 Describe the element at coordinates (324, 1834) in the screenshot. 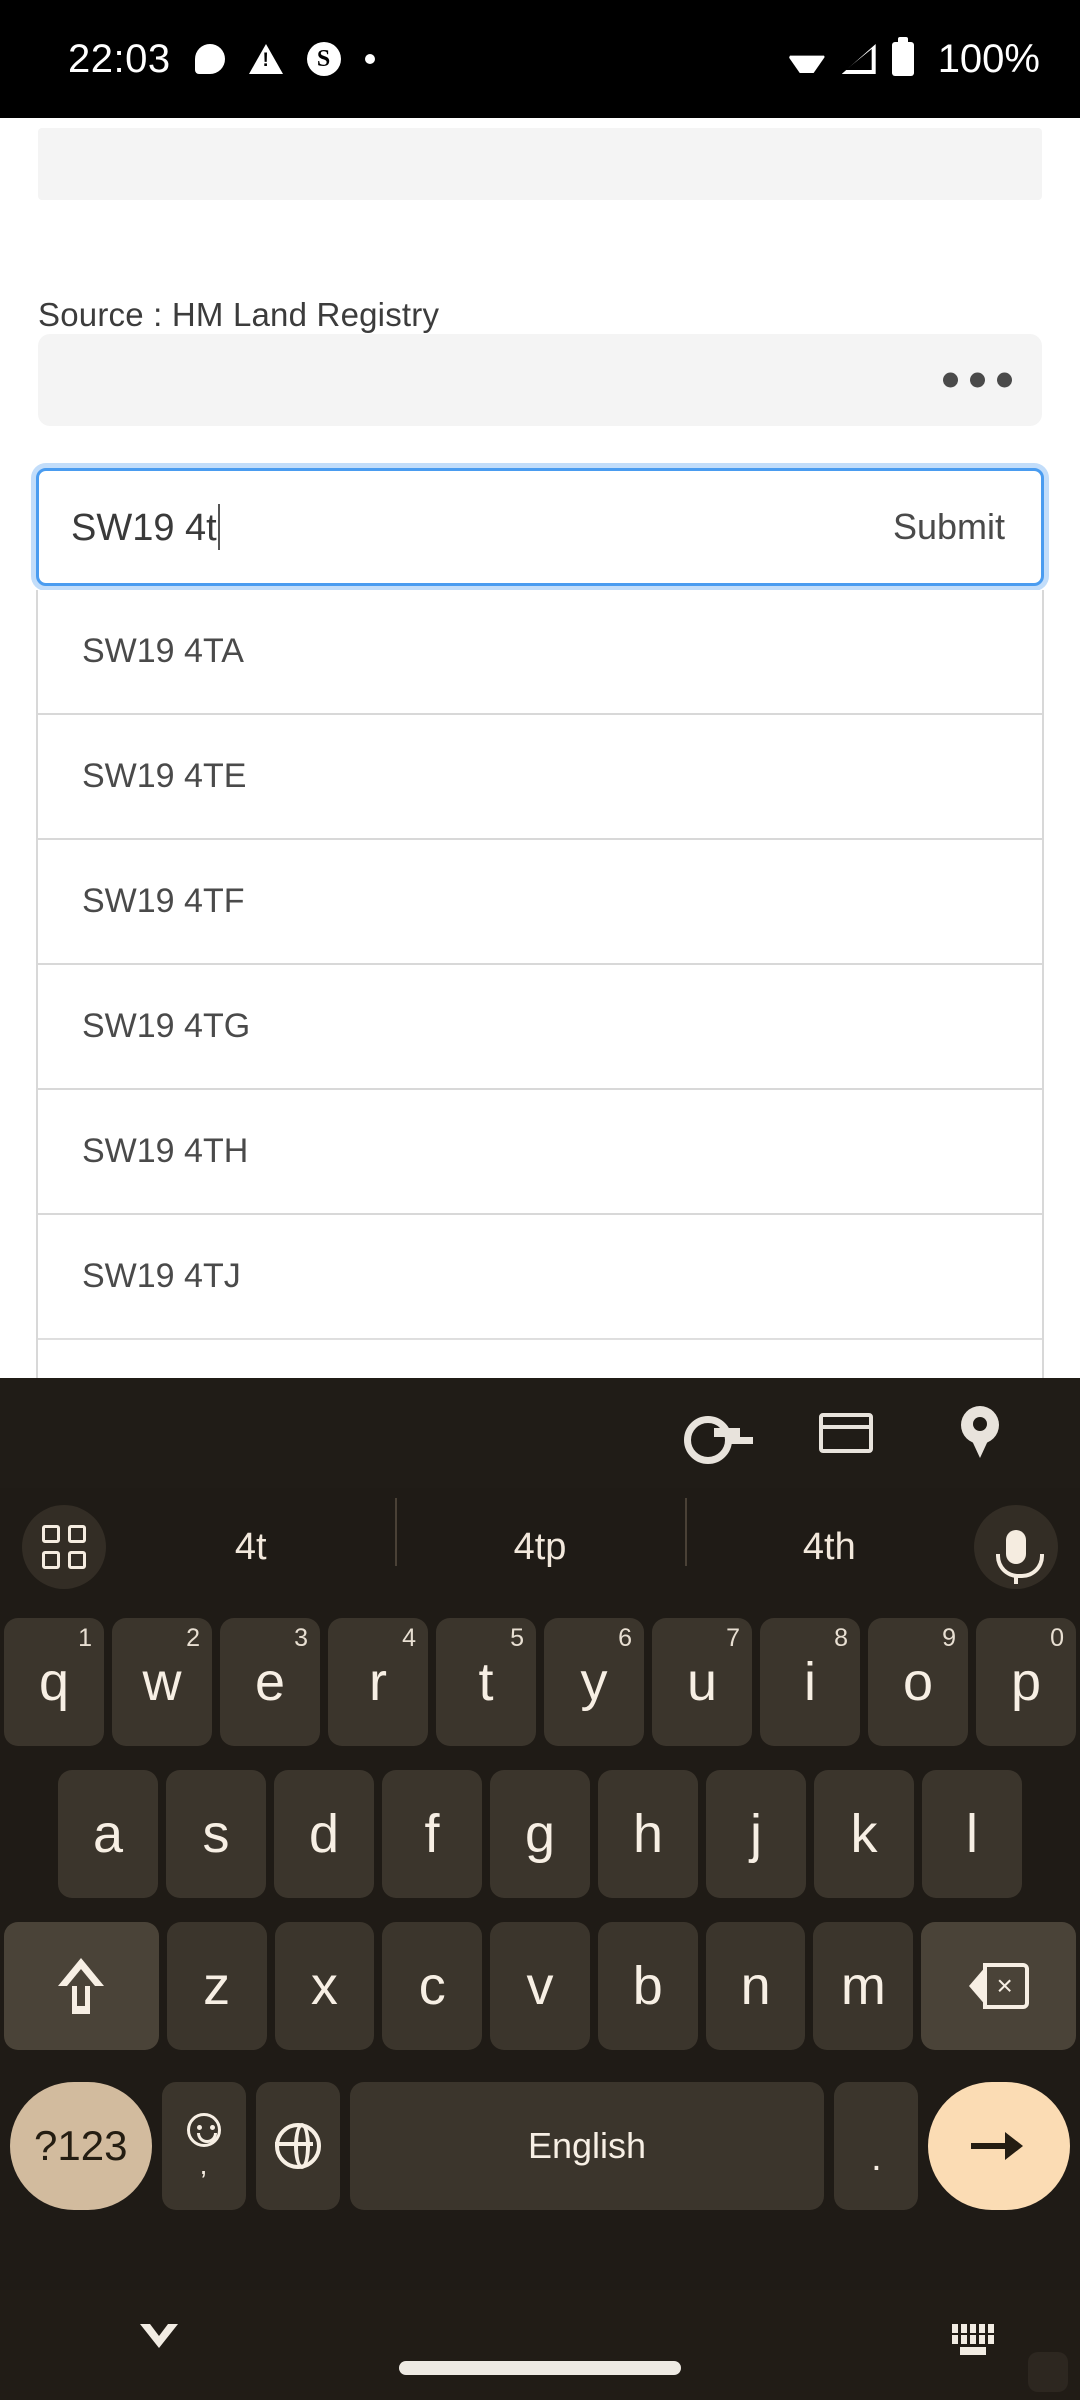

I see `key-d: d` at that location.